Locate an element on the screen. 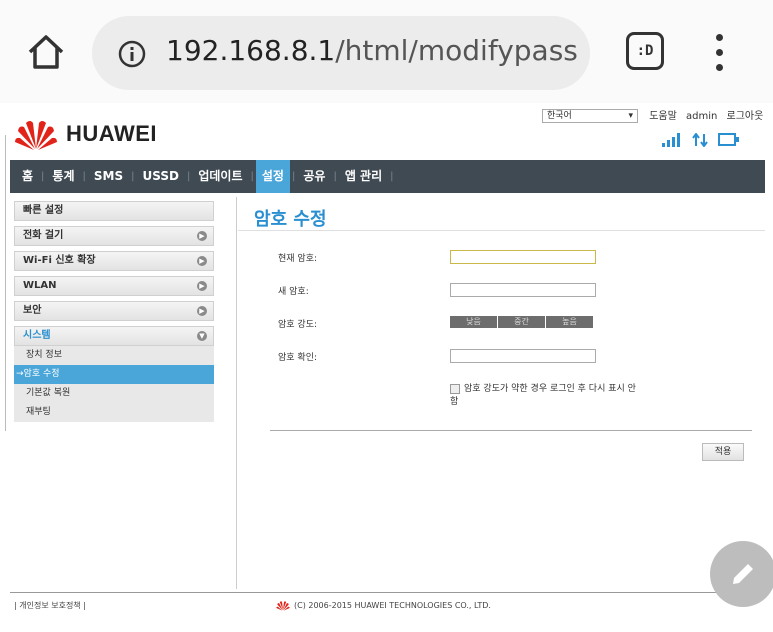 Image resolution: width=773 pixels, height=632 pixels. submenu-restore-defaults: 기본값 복원 is located at coordinates (114, 393).